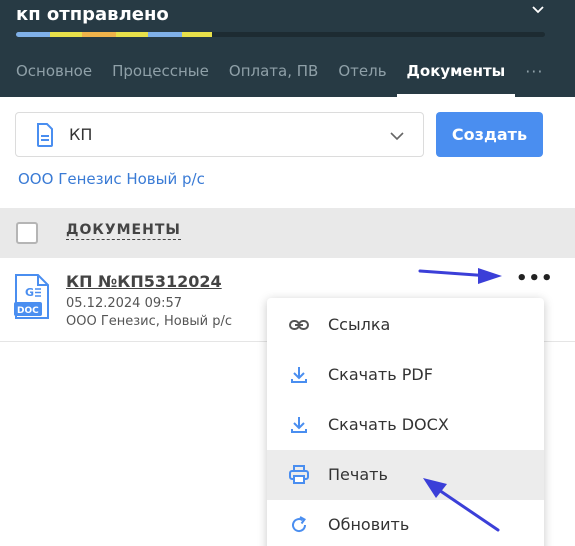 The height and width of the screenshot is (546, 575). What do you see at coordinates (92, 14) in the screenshot?
I see `deal-status-title: кп отправлено` at bounding box center [92, 14].